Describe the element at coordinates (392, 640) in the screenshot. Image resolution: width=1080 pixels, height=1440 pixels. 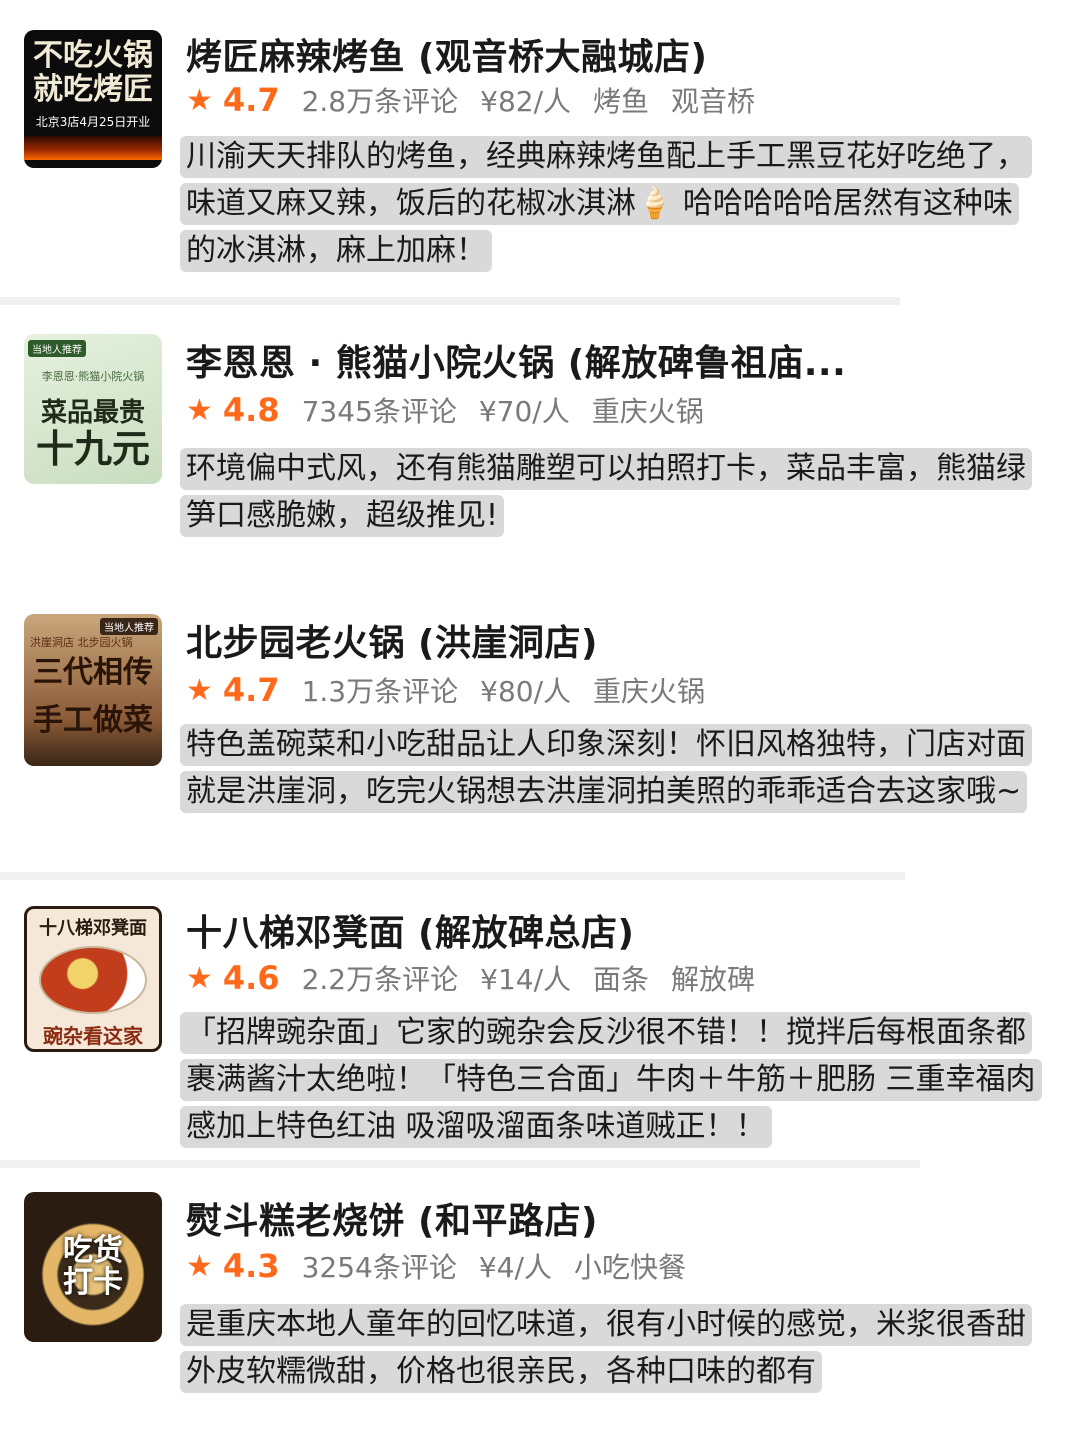
I see `restaurant-name: 北步园老火锅 (洪崖洞店)` at that location.